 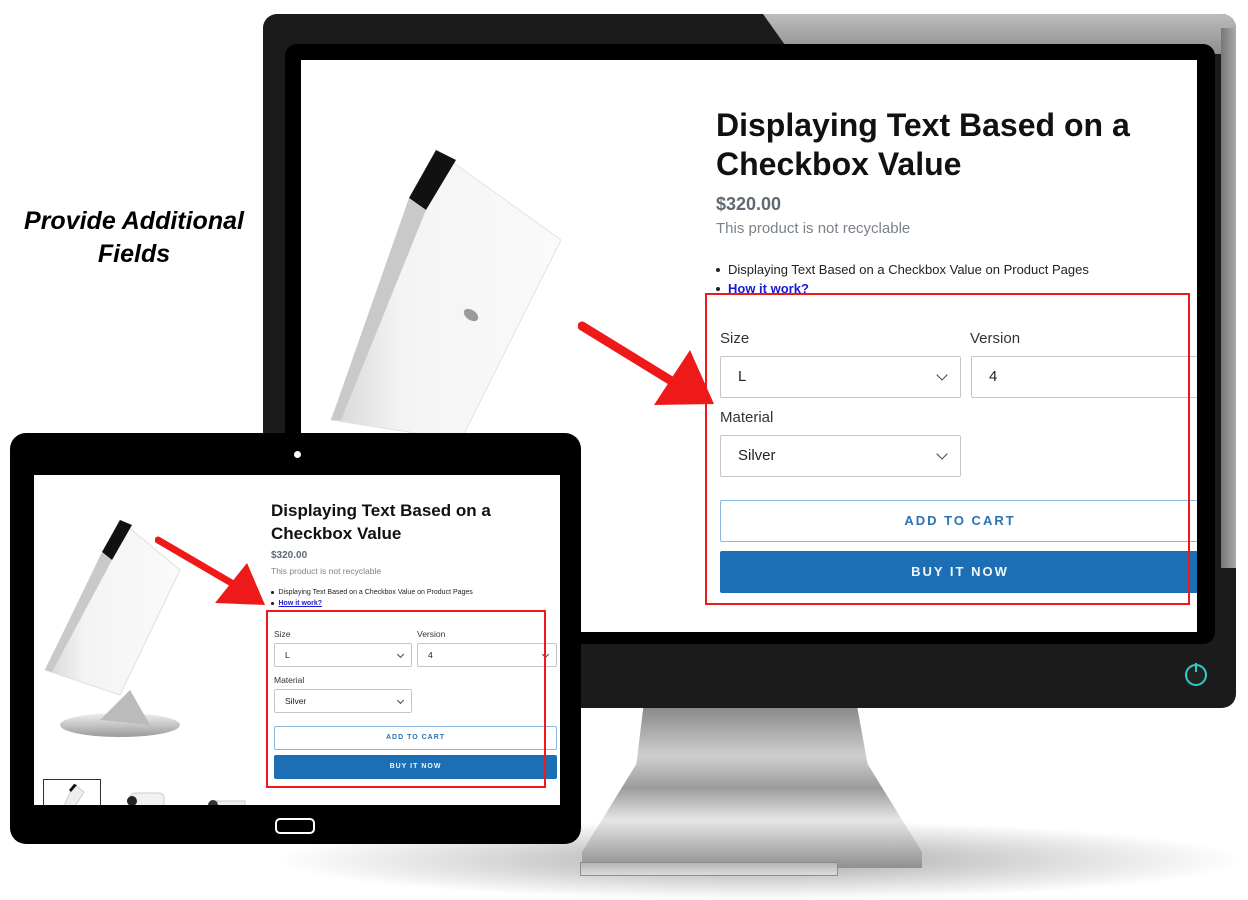 I want to click on bullet-item: How it work?, so click(x=372, y=603).